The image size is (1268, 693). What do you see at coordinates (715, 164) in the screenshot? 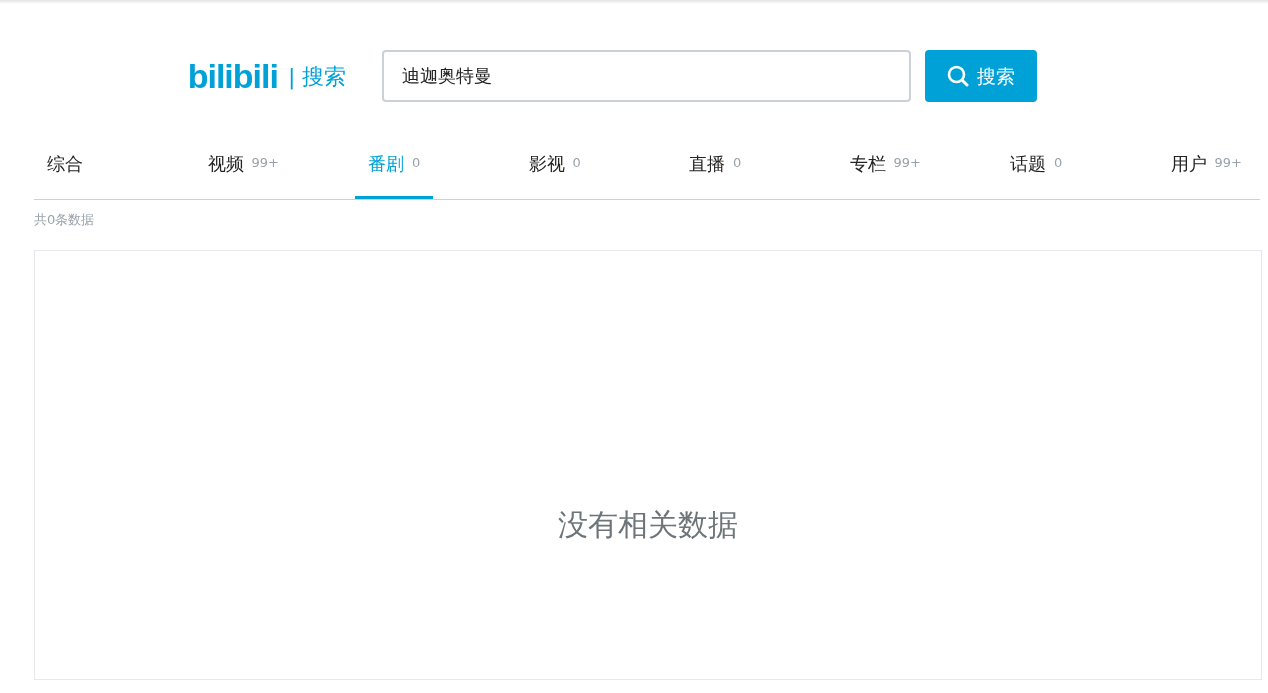
I see `category-tab: 直播 0` at bounding box center [715, 164].